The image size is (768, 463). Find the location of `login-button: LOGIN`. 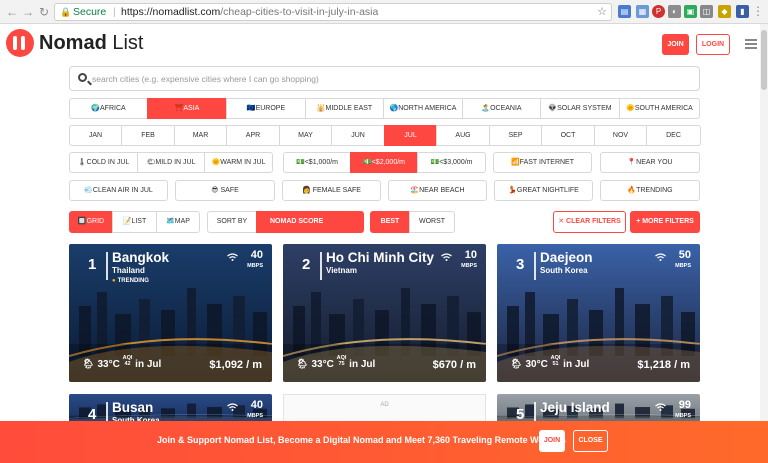

login-button: LOGIN is located at coordinates (713, 44).